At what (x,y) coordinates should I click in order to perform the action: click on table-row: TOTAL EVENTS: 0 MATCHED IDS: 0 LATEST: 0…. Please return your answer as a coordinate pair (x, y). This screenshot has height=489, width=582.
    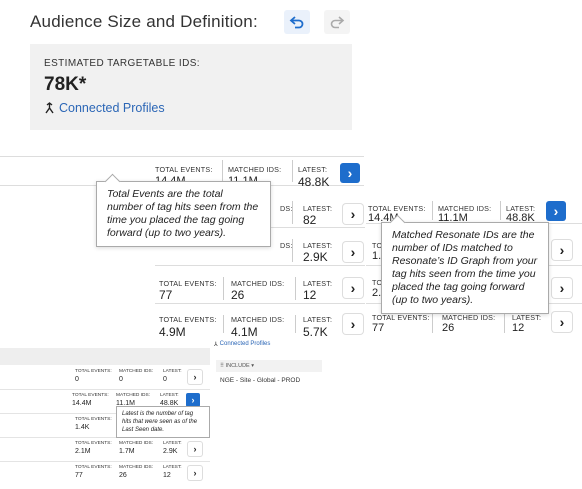
    Looking at the image, I should click on (105, 378).